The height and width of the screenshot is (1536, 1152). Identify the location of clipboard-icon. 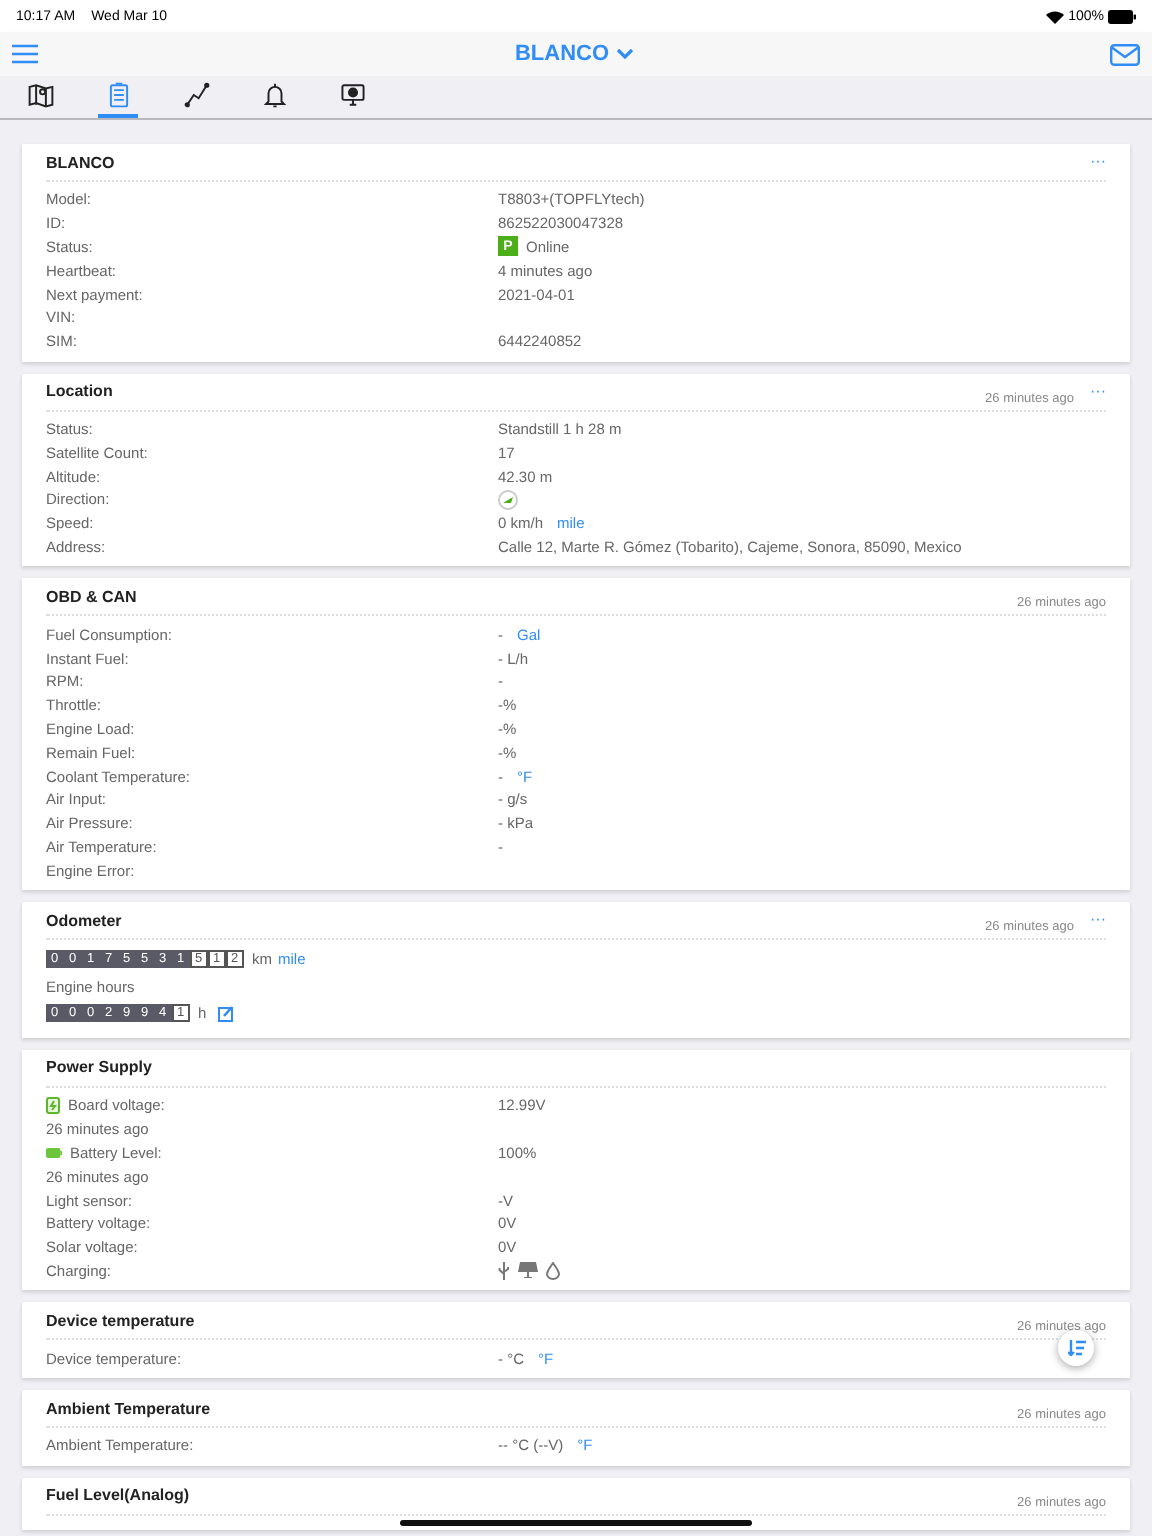
(118, 95).